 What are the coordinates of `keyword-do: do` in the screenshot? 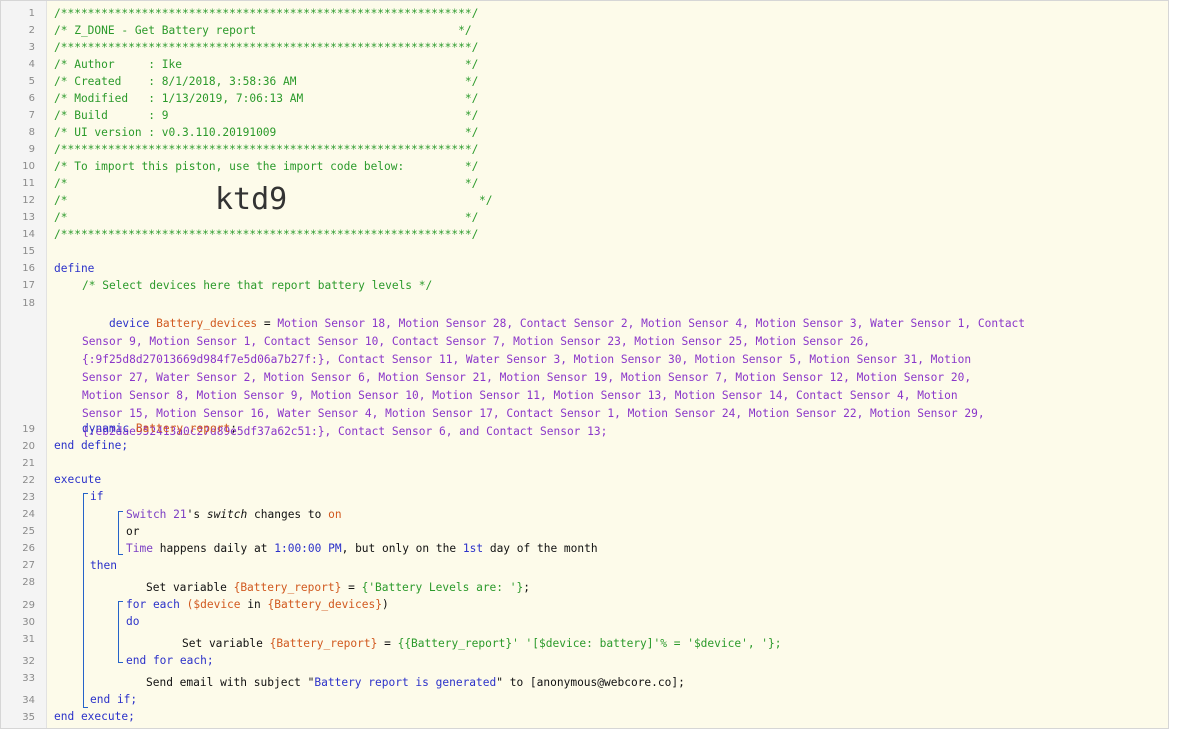 It's located at (133, 621).